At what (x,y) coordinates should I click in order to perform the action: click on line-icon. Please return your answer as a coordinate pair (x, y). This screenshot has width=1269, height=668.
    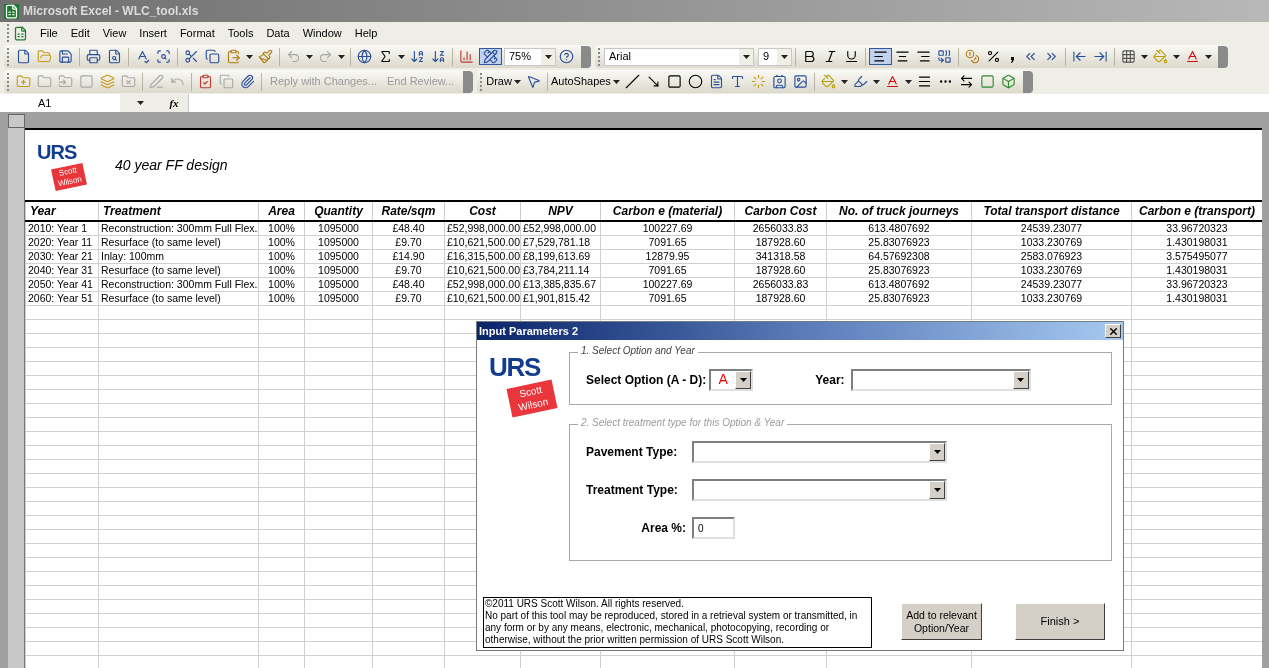
    Looking at the image, I should click on (632, 81).